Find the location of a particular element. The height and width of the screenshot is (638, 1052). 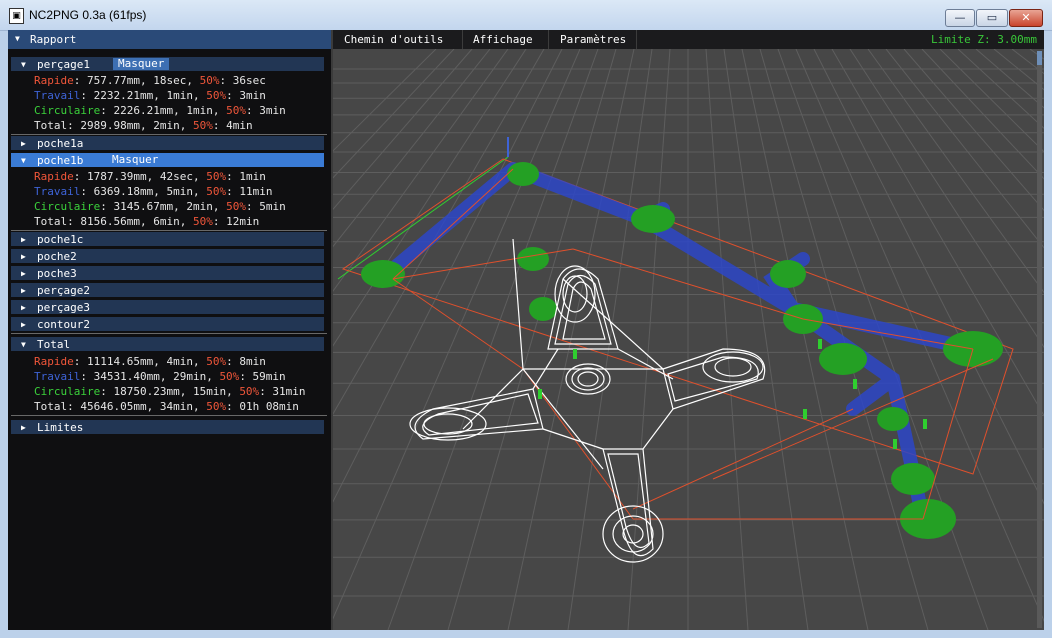

stat-total: Total: 8156.56mm, 6min, 50%: 12min is located at coordinates (147, 221).